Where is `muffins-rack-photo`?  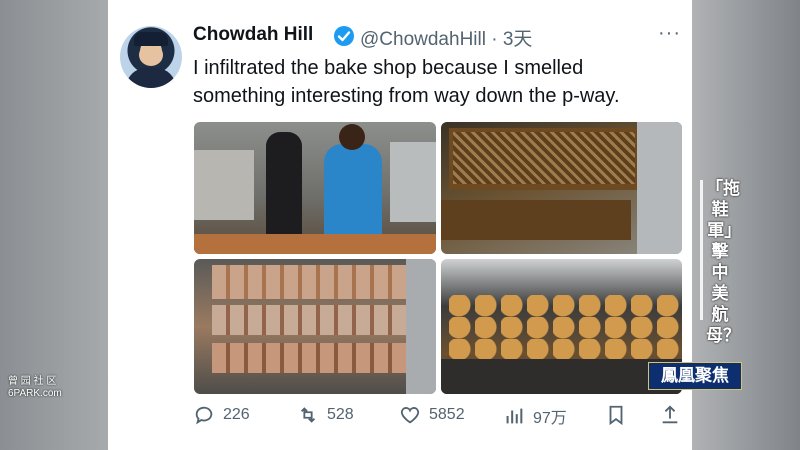
muffins-rack-photo is located at coordinates (561, 326).